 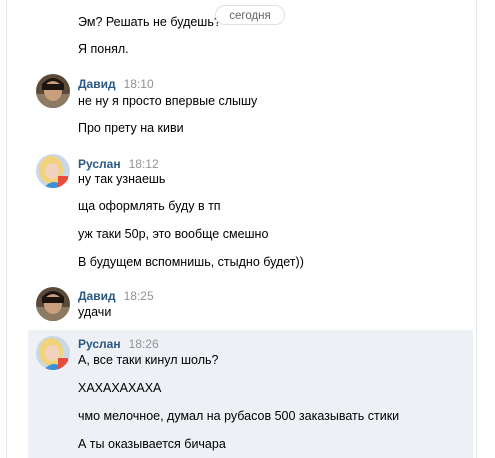 I want to click on message-text: удачи, so click(x=95, y=312).